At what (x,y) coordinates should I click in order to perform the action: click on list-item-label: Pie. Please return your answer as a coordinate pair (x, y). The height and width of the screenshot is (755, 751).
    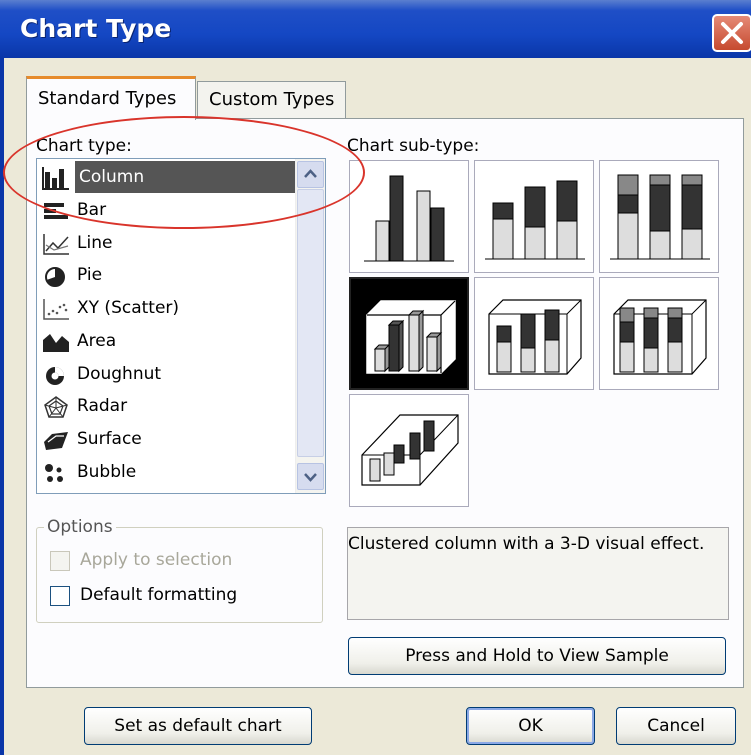
    Looking at the image, I should click on (90, 275).